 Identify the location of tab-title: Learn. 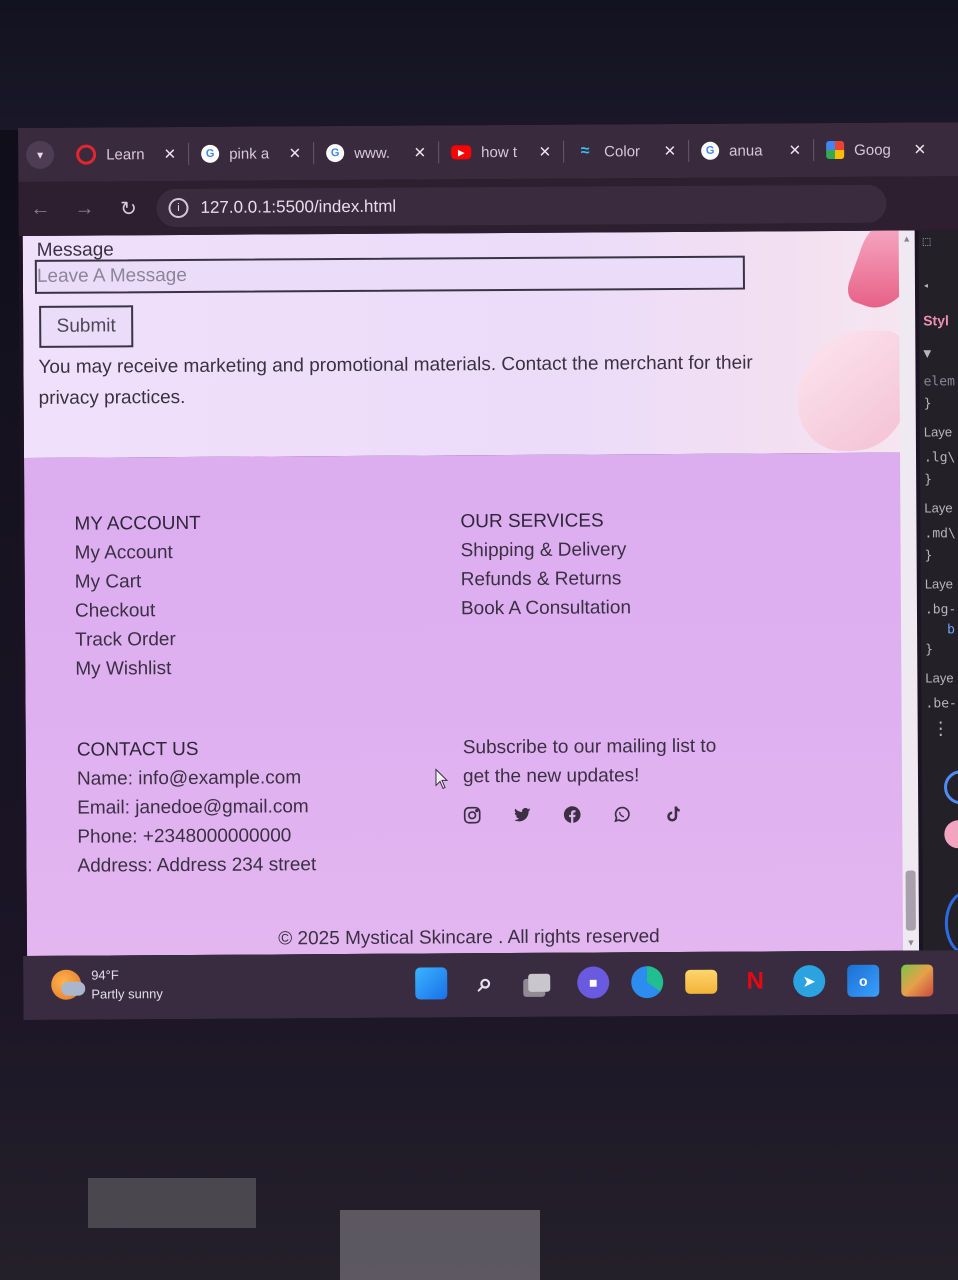
(125, 154).